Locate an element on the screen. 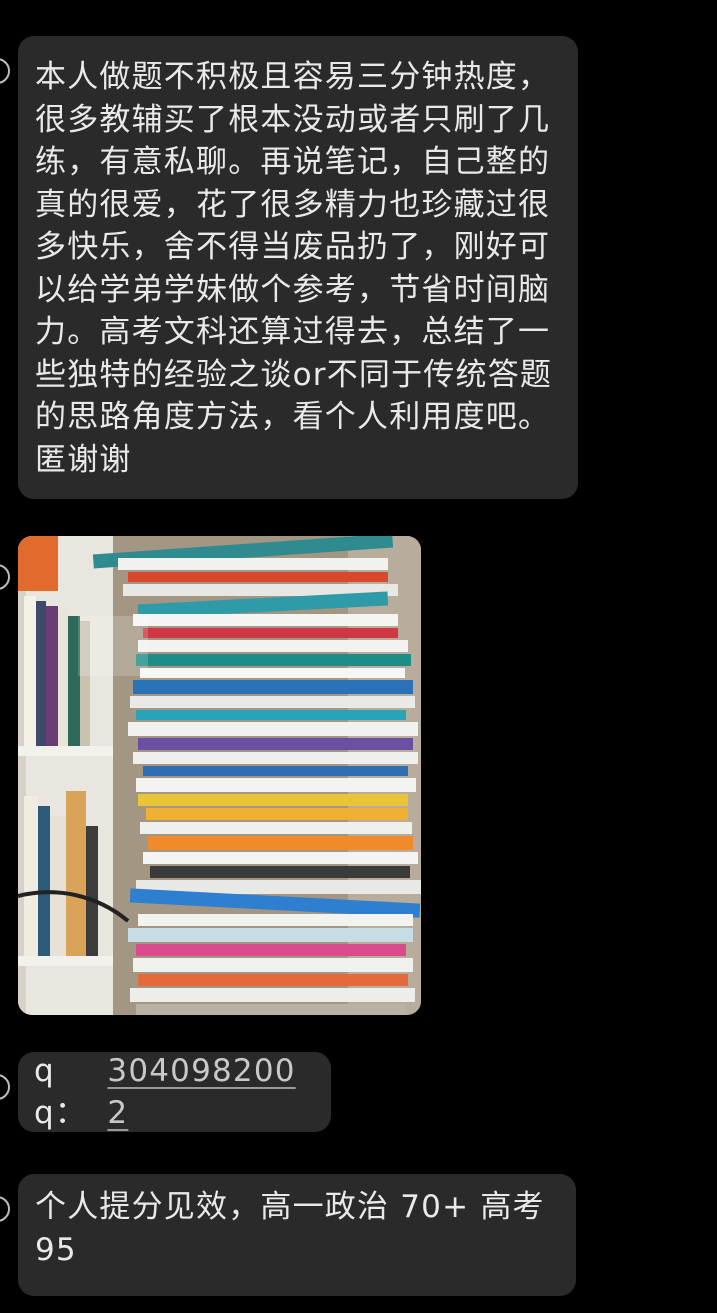 The height and width of the screenshot is (1313, 717). contact-bubble: qq： 3040982002 is located at coordinates (174, 1092).